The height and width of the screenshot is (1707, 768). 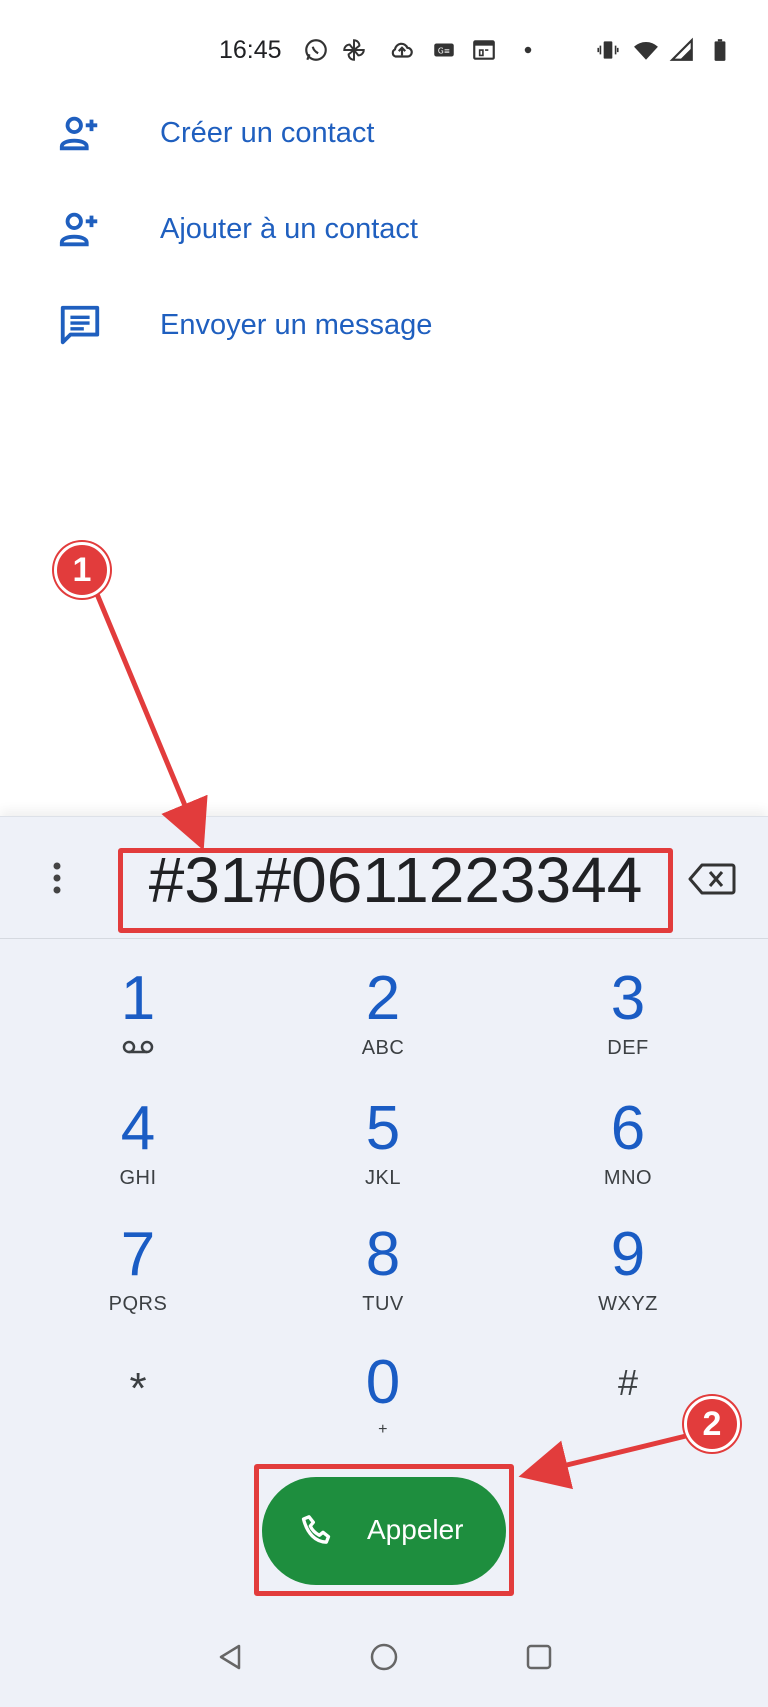 I want to click on message-icon, so click(x=80, y=325).